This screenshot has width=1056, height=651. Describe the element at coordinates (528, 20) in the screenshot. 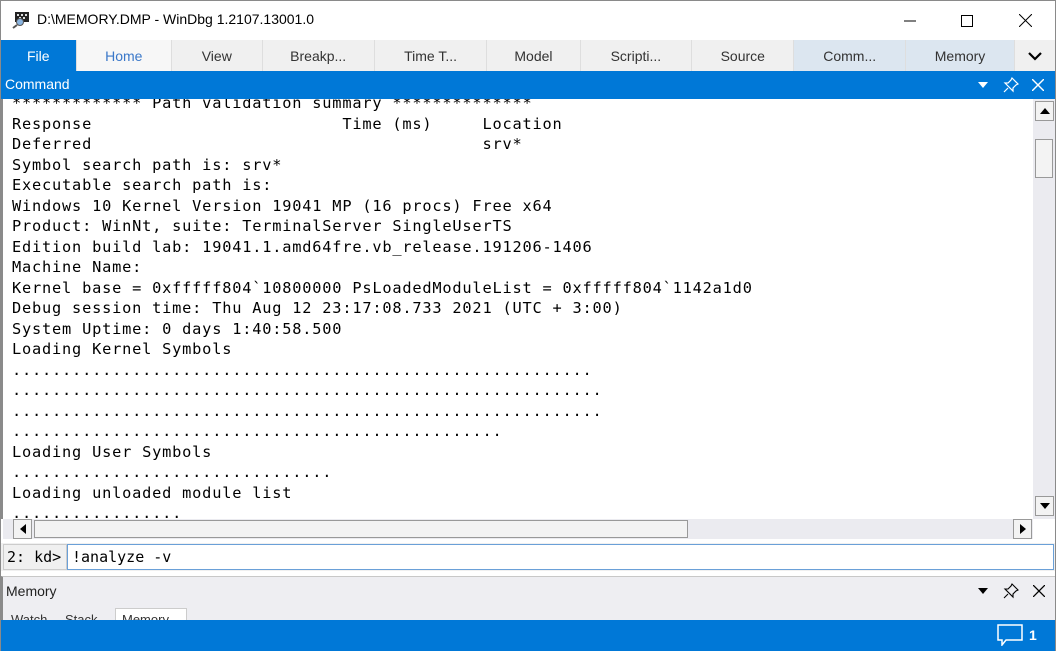

I see `title-bar: D:\MEMORY.DMP - WinDbg 1.2107.13001.0` at that location.